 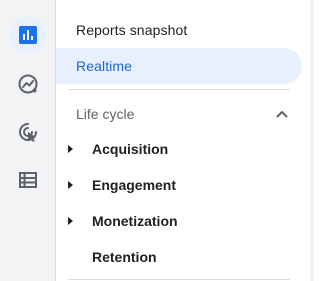 I want to click on configure-list-icon, so click(x=28, y=180).